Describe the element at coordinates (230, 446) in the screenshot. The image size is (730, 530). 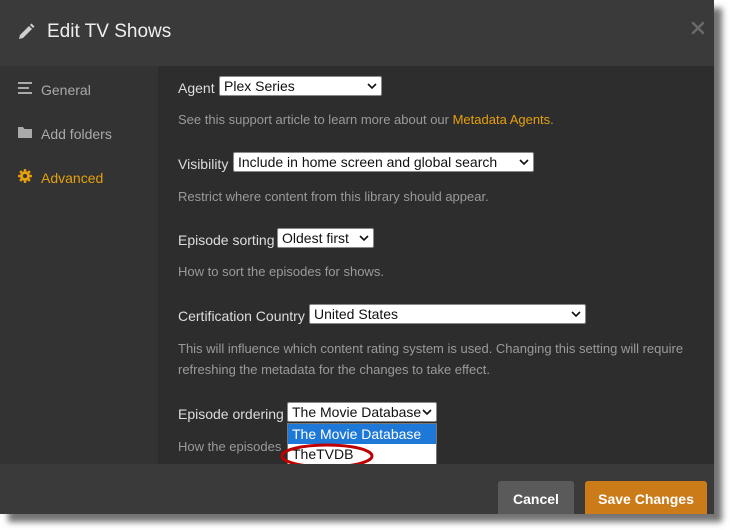
I see `episode-ordering-help: How the episodes` at that location.